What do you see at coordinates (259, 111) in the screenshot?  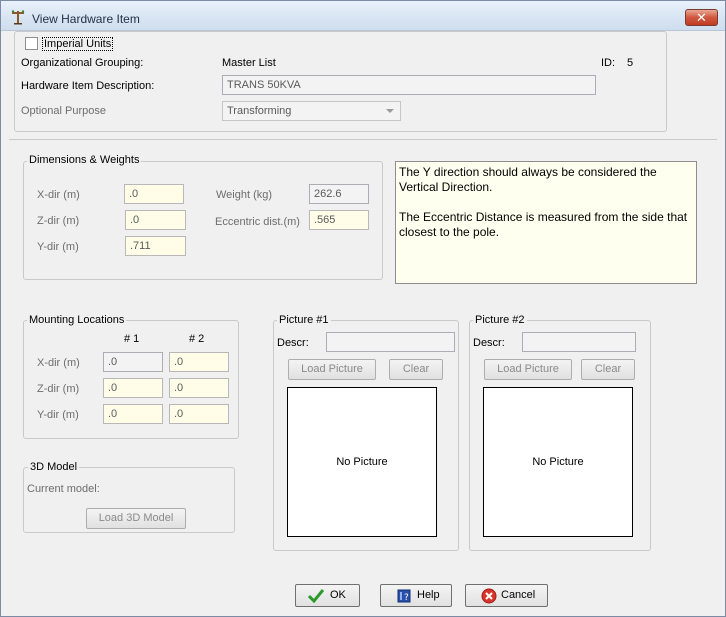 I see `optional-purpose-value: Transforming` at bounding box center [259, 111].